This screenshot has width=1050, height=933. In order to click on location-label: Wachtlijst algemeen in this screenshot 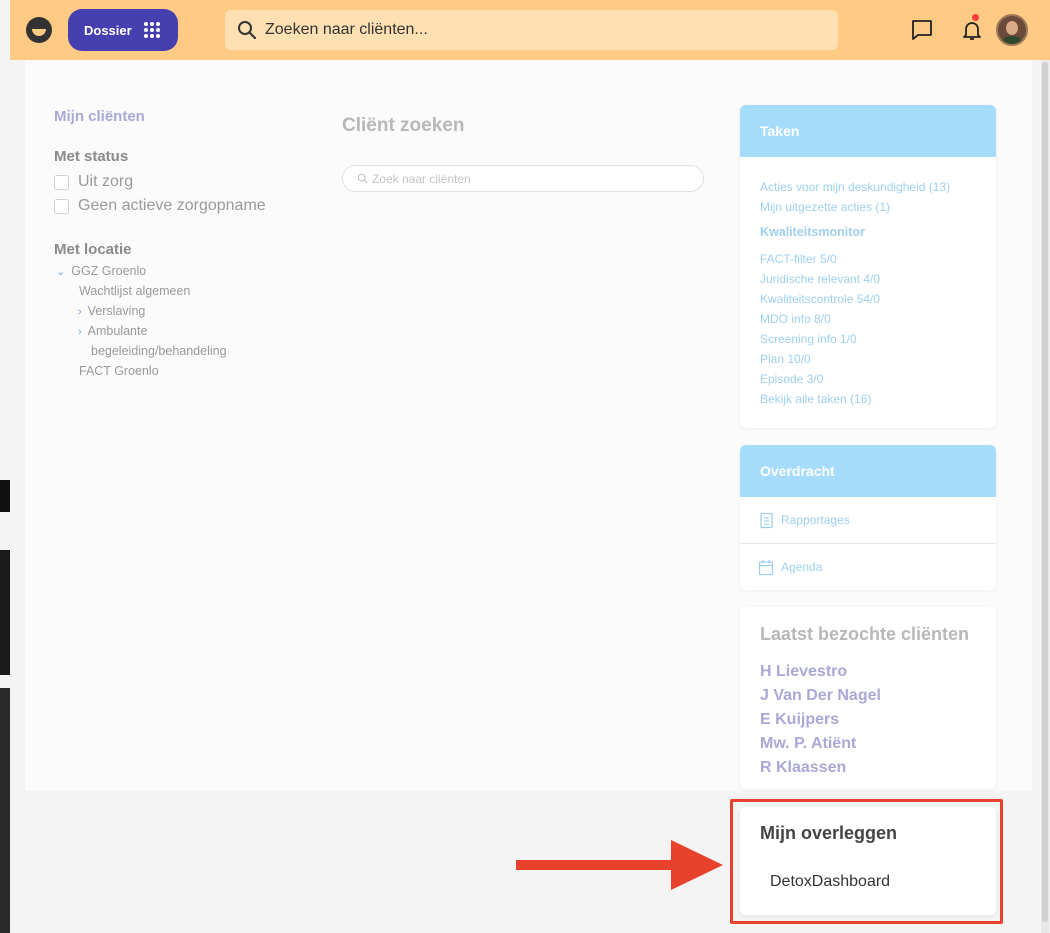, I will do `click(135, 291)`.